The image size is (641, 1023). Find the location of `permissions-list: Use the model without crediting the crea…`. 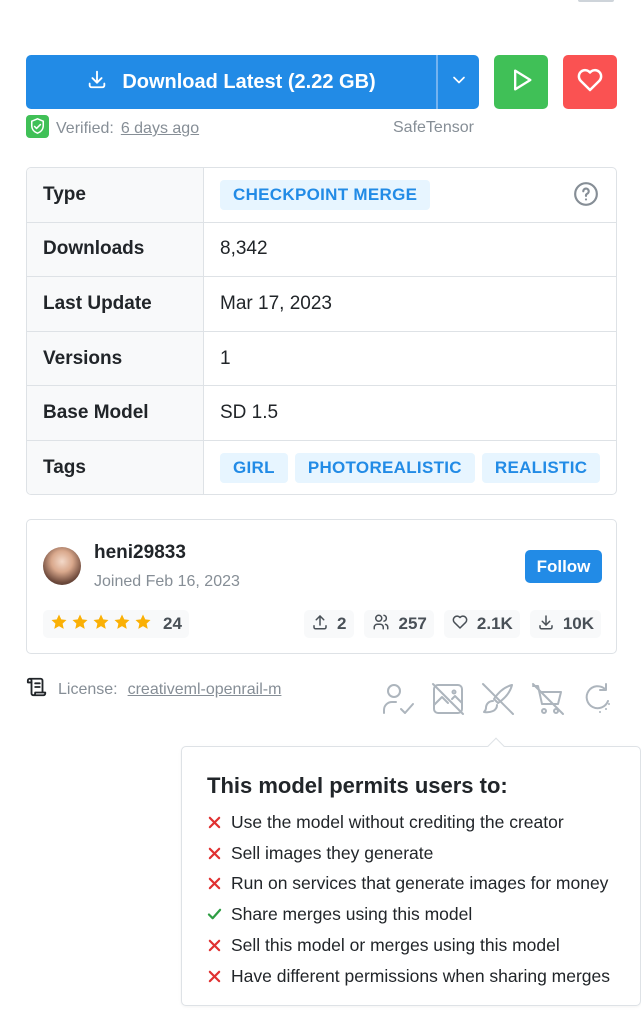

permissions-list: Use the model without crediting the crea… is located at coordinates (408, 899).